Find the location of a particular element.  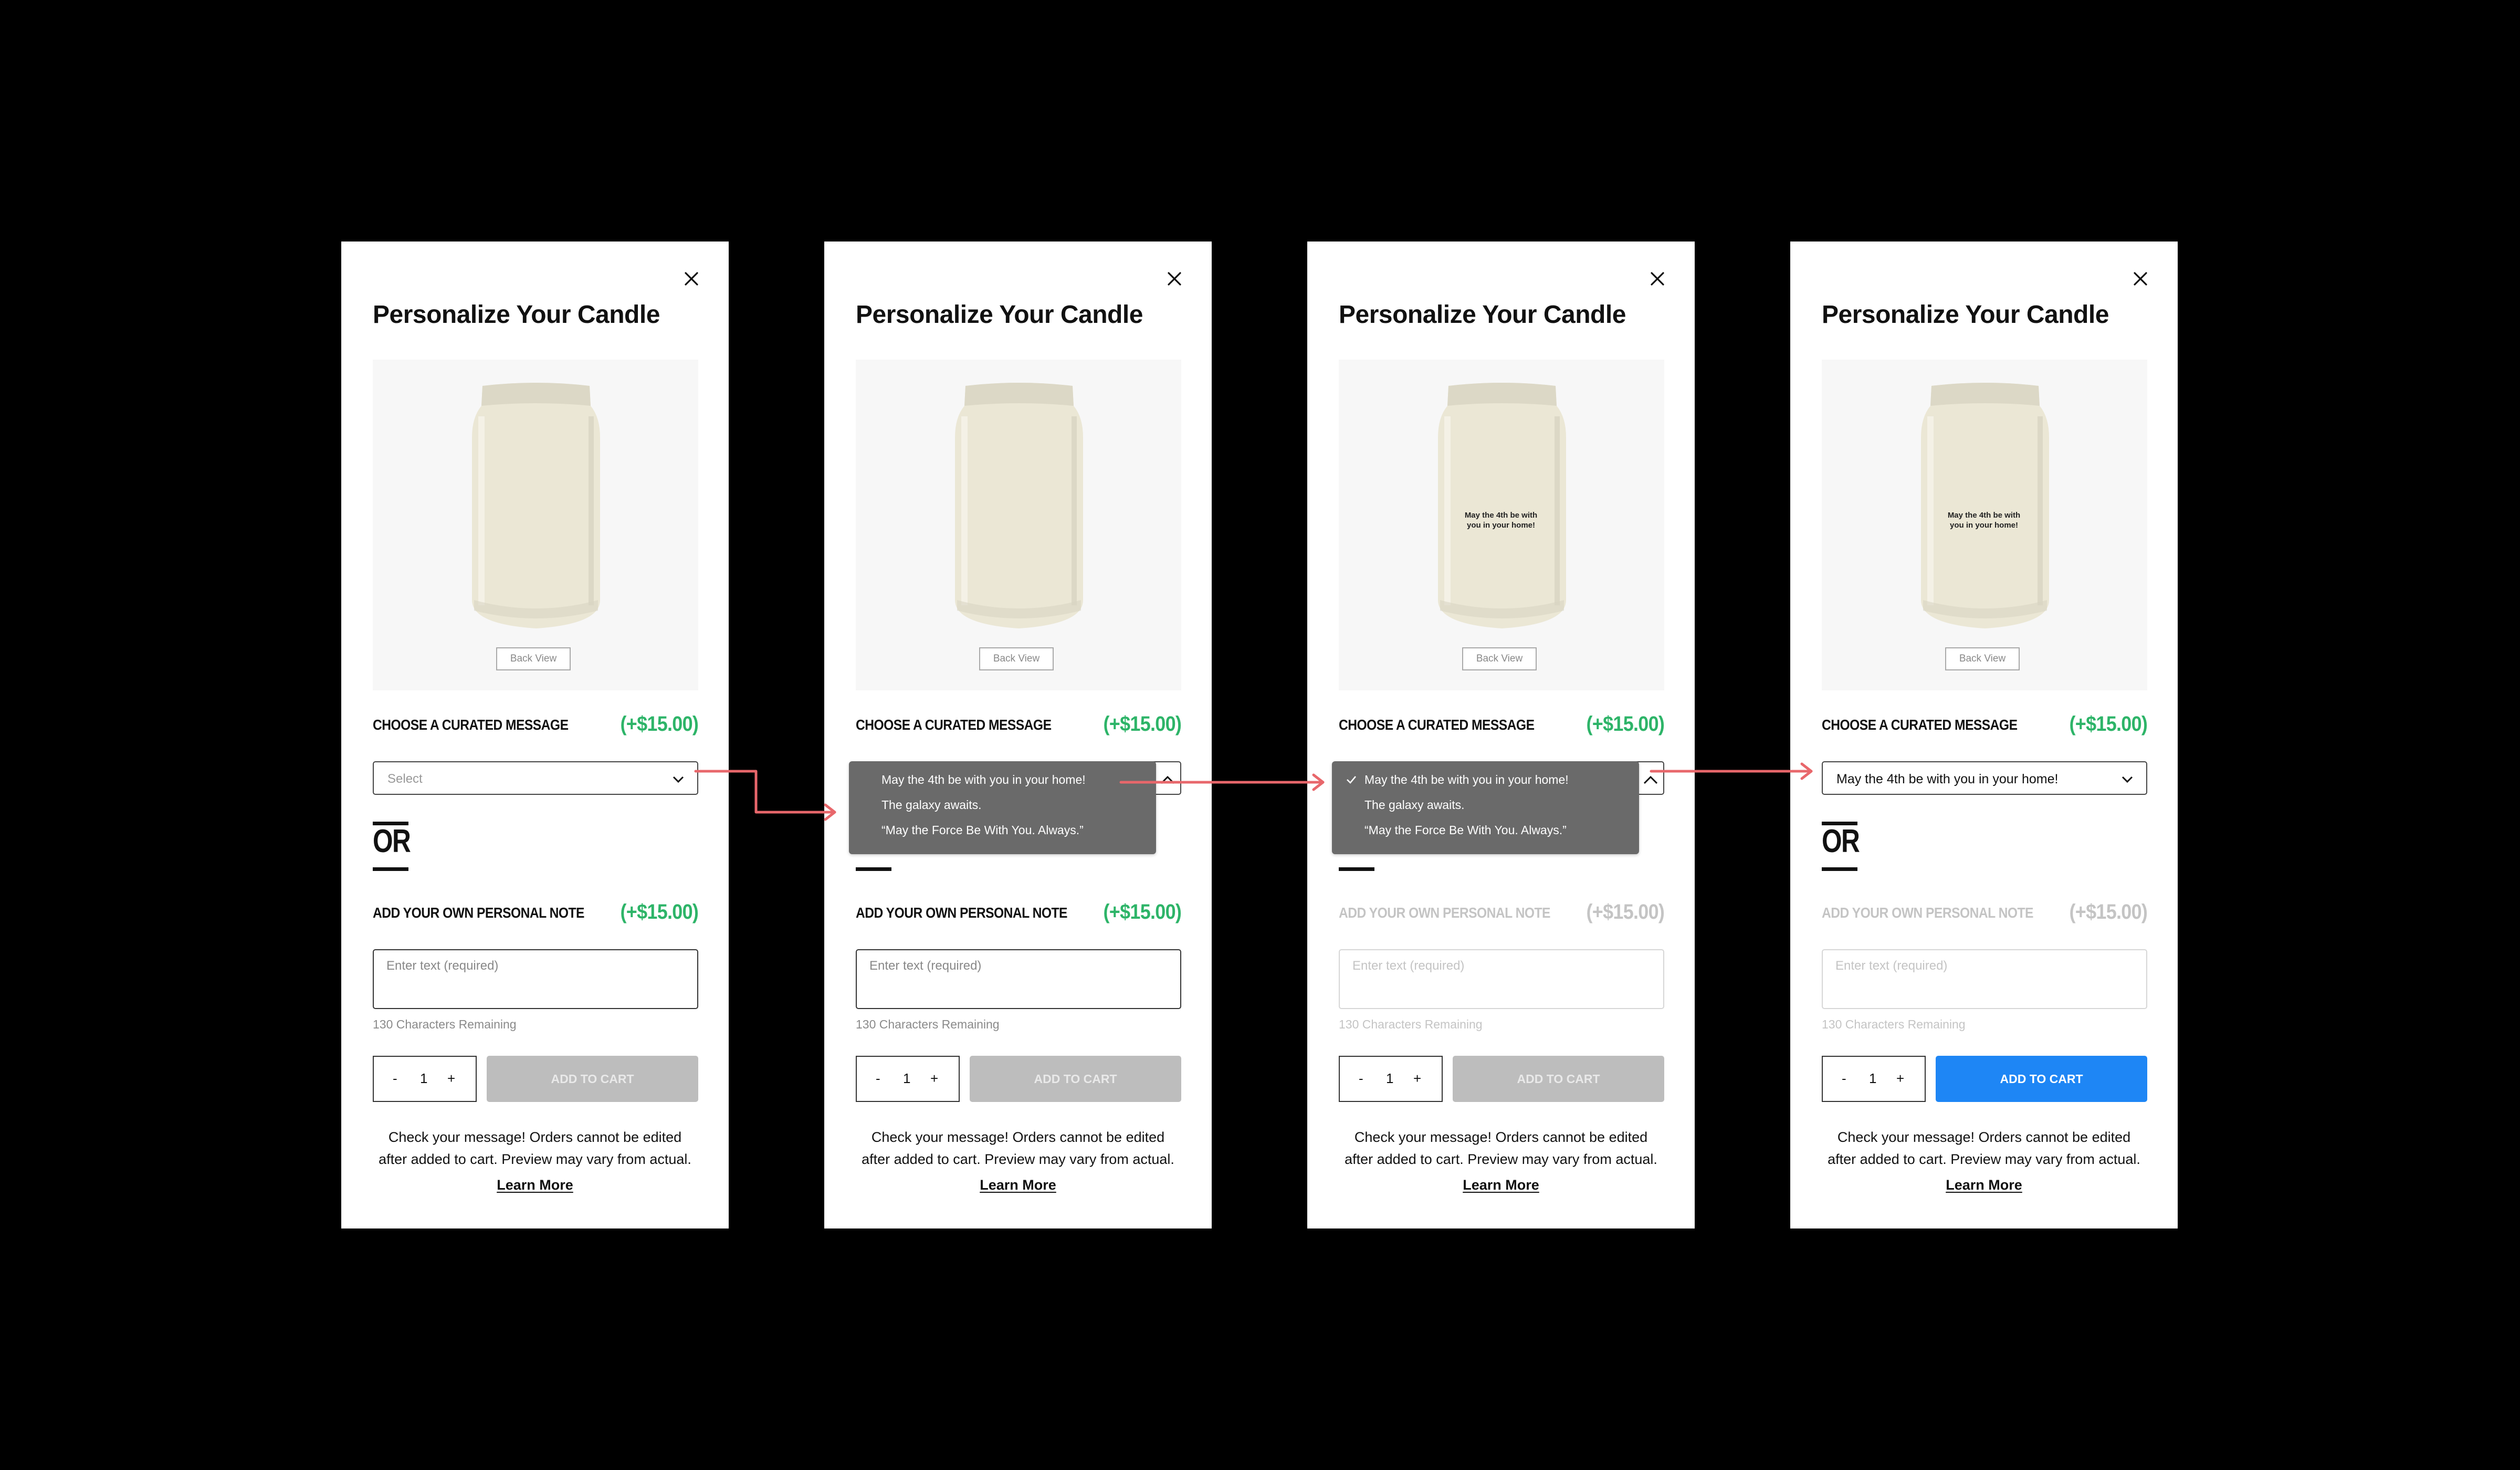

candle-image: May the 4th be with you in your home! is located at coordinates (1985, 505).